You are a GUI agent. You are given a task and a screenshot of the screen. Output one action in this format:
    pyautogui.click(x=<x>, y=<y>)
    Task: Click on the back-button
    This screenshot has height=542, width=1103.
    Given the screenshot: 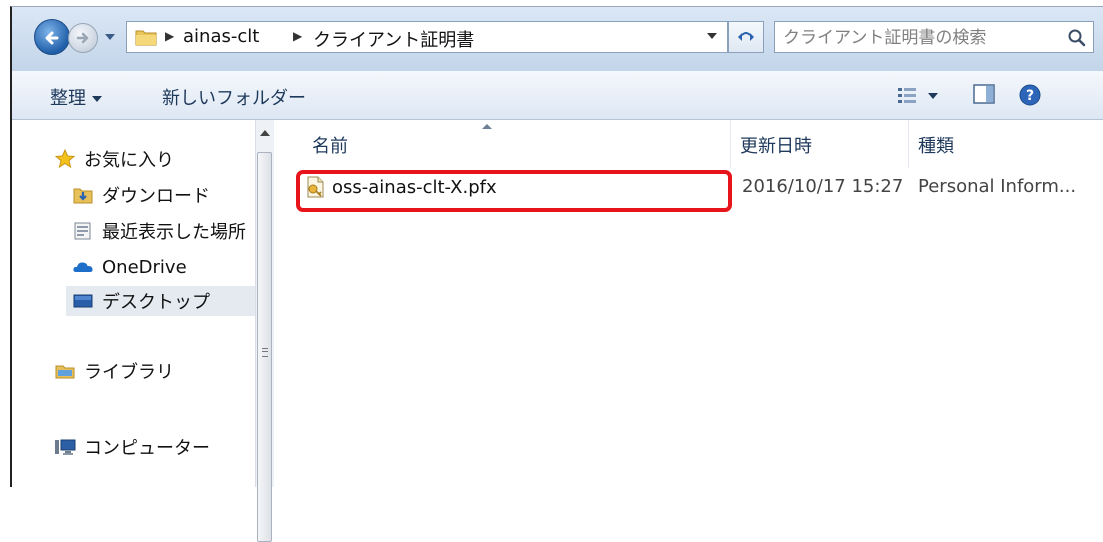 What is the action you would take?
    pyautogui.click(x=52, y=37)
    